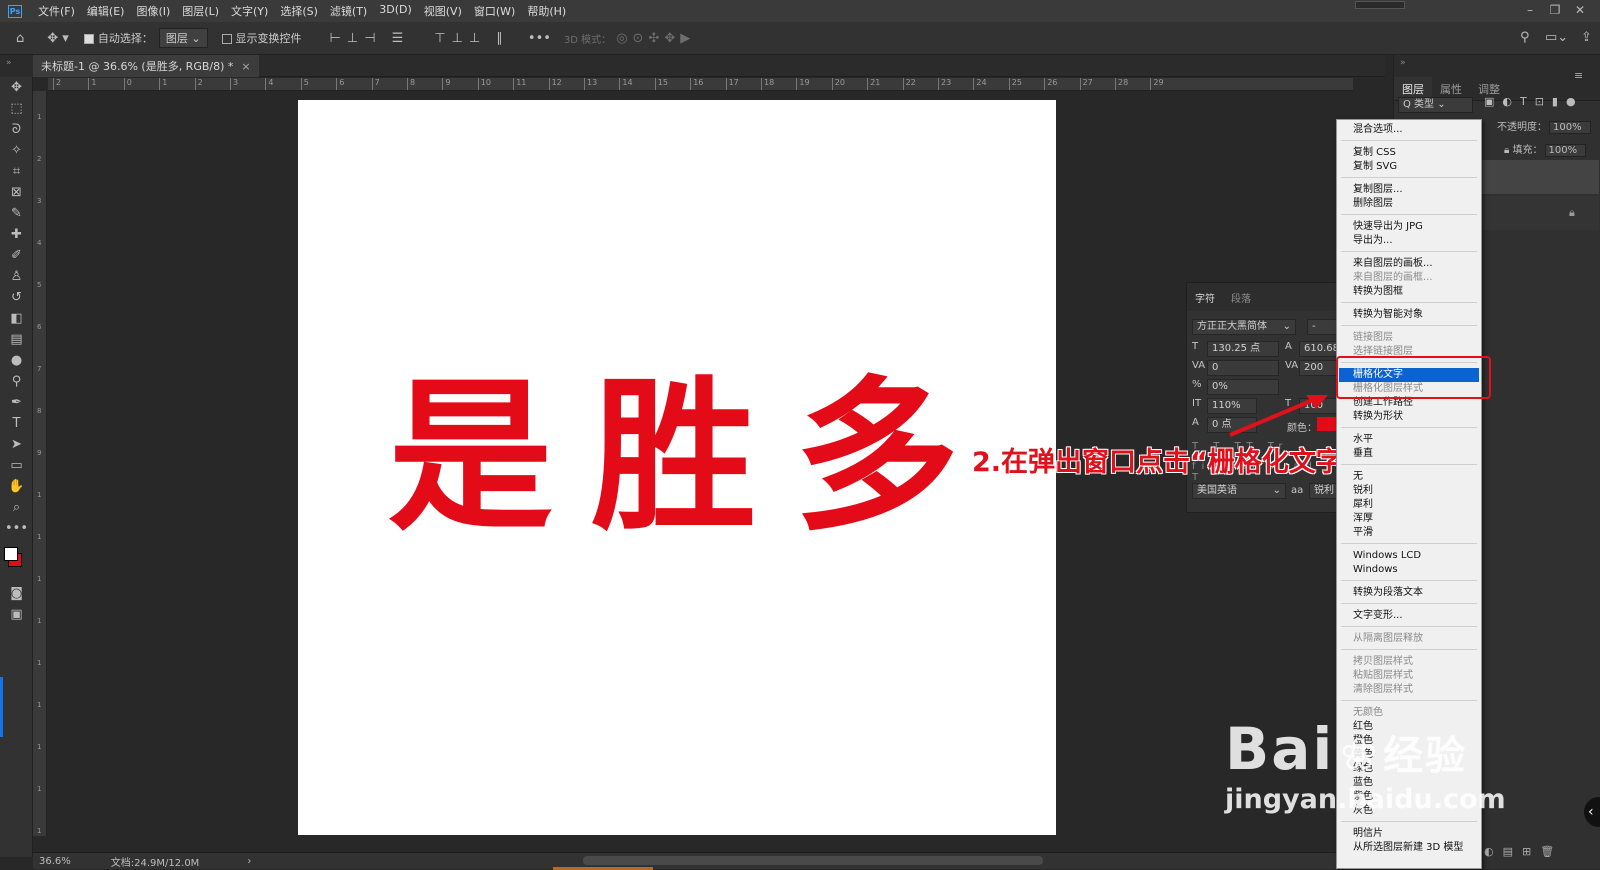 The height and width of the screenshot is (870, 1600). I want to click on zoom-tool-icon: ⌕, so click(16, 507).